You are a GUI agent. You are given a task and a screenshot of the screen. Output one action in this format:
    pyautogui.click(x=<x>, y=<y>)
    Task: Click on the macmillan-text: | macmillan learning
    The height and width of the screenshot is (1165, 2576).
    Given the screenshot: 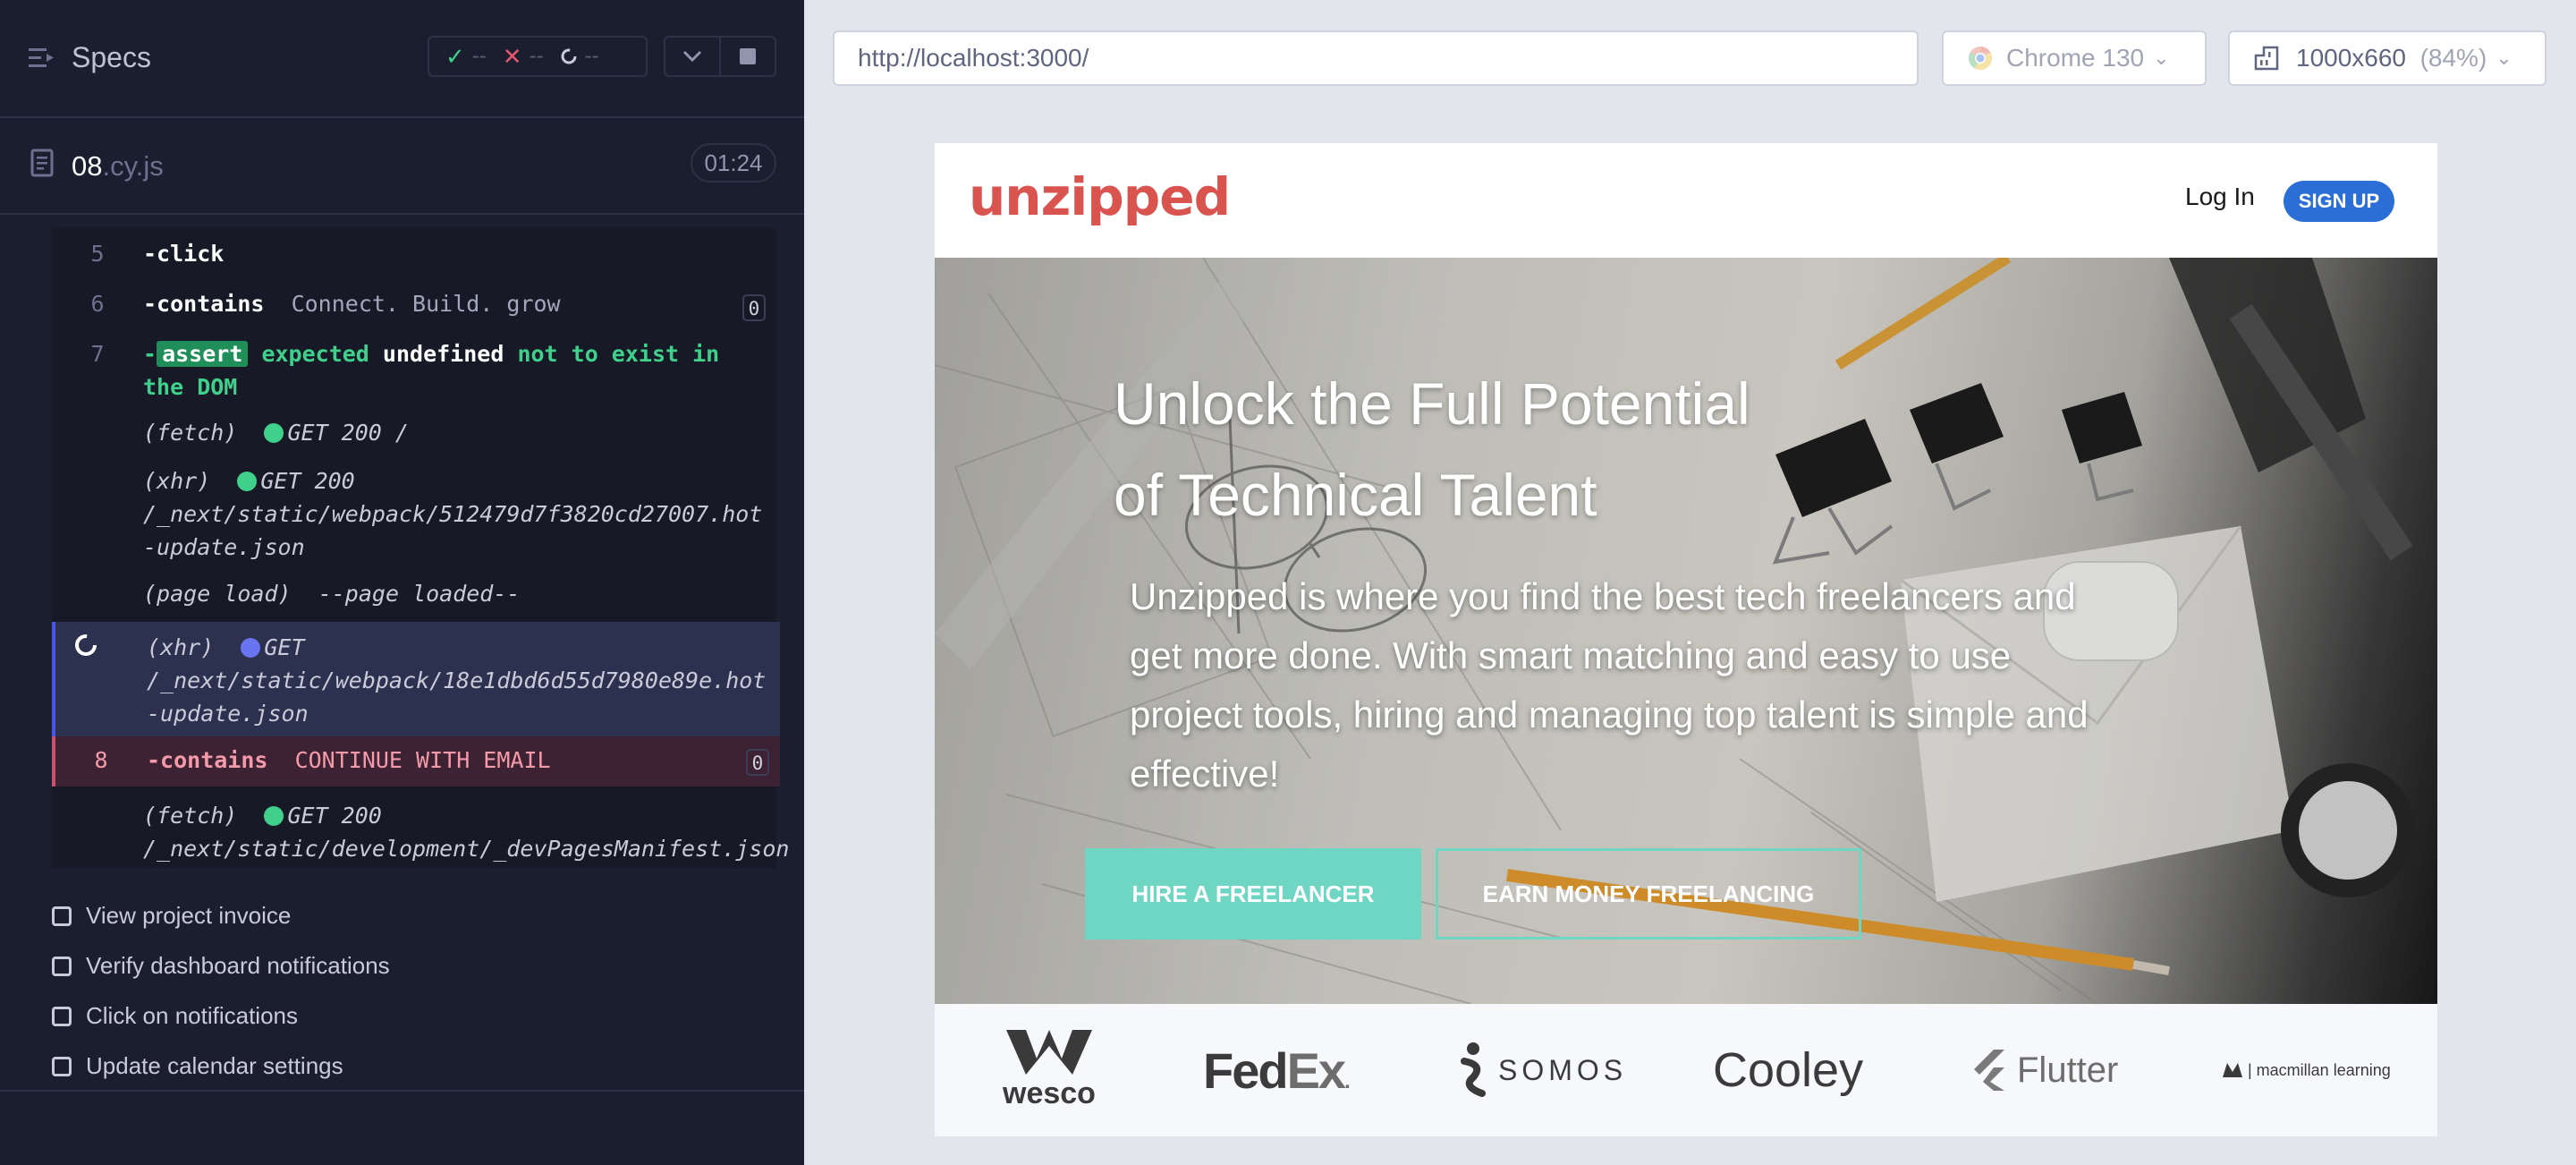 What is the action you would take?
    pyautogui.click(x=2319, y=1069)
    